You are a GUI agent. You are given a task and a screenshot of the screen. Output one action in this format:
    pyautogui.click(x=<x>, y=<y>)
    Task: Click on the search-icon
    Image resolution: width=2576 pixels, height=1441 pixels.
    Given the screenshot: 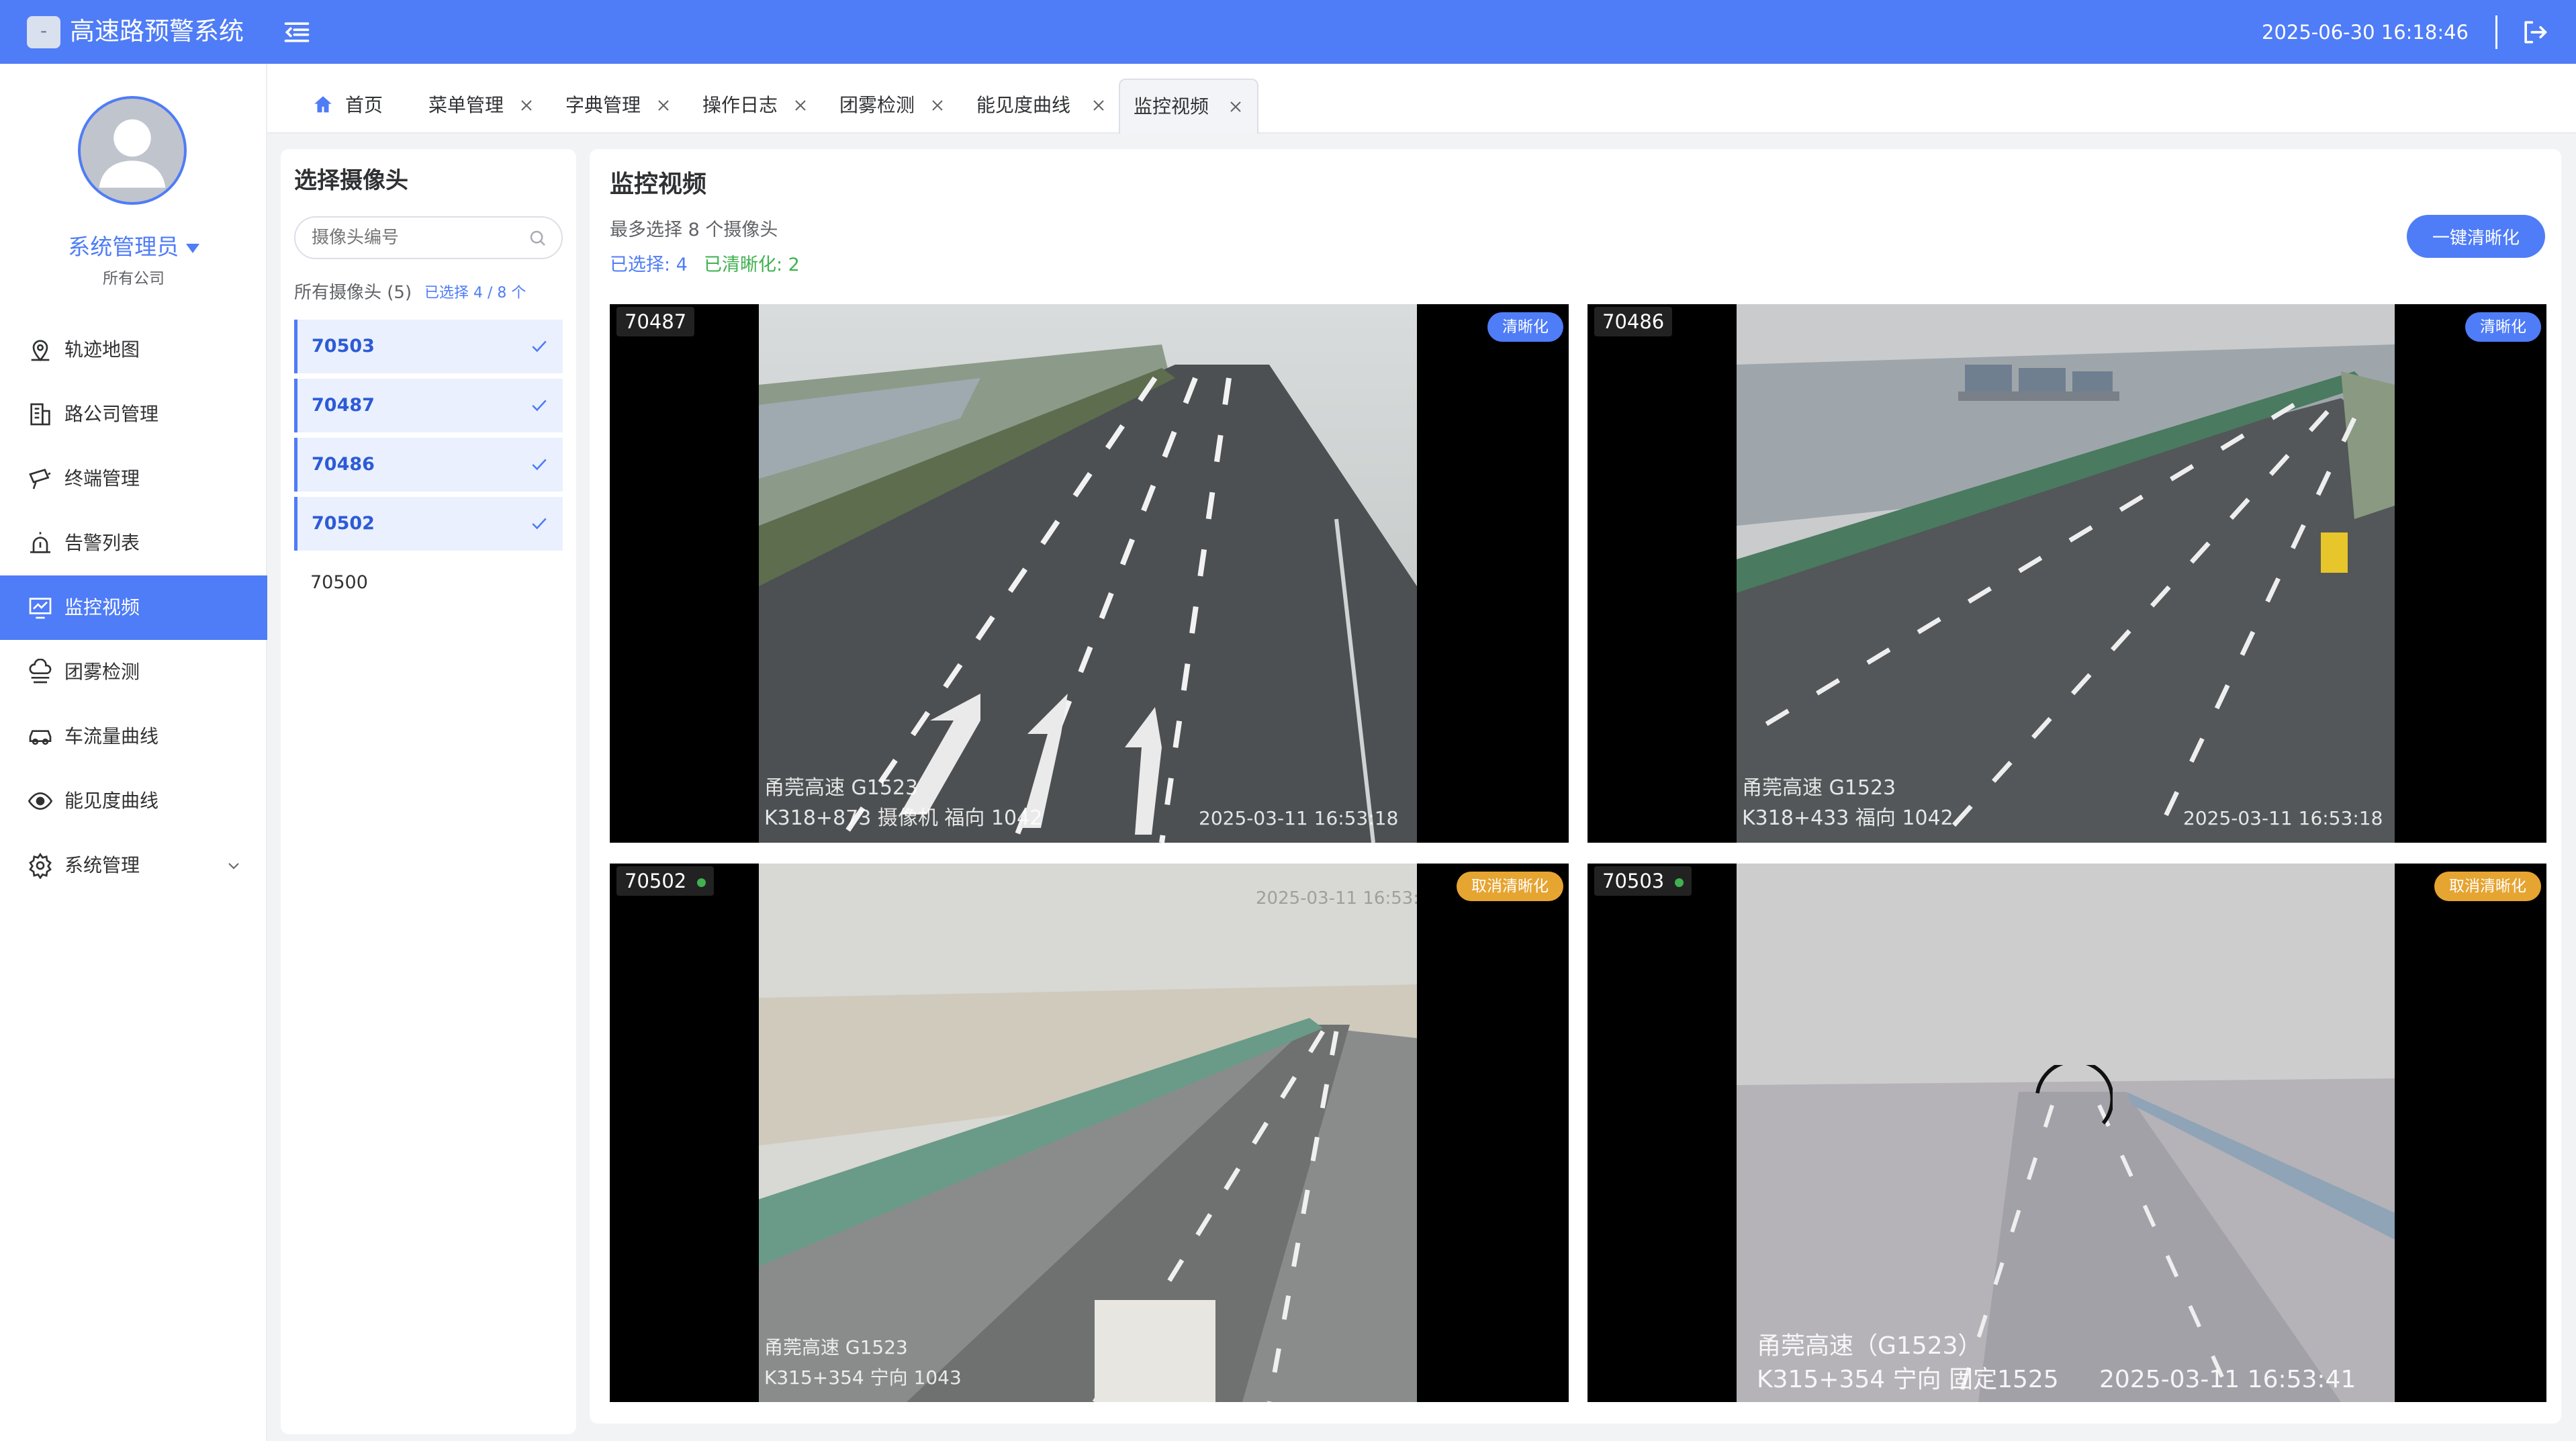 What is the action you would take?
    pyautogui.click(x=538, y=238)
    